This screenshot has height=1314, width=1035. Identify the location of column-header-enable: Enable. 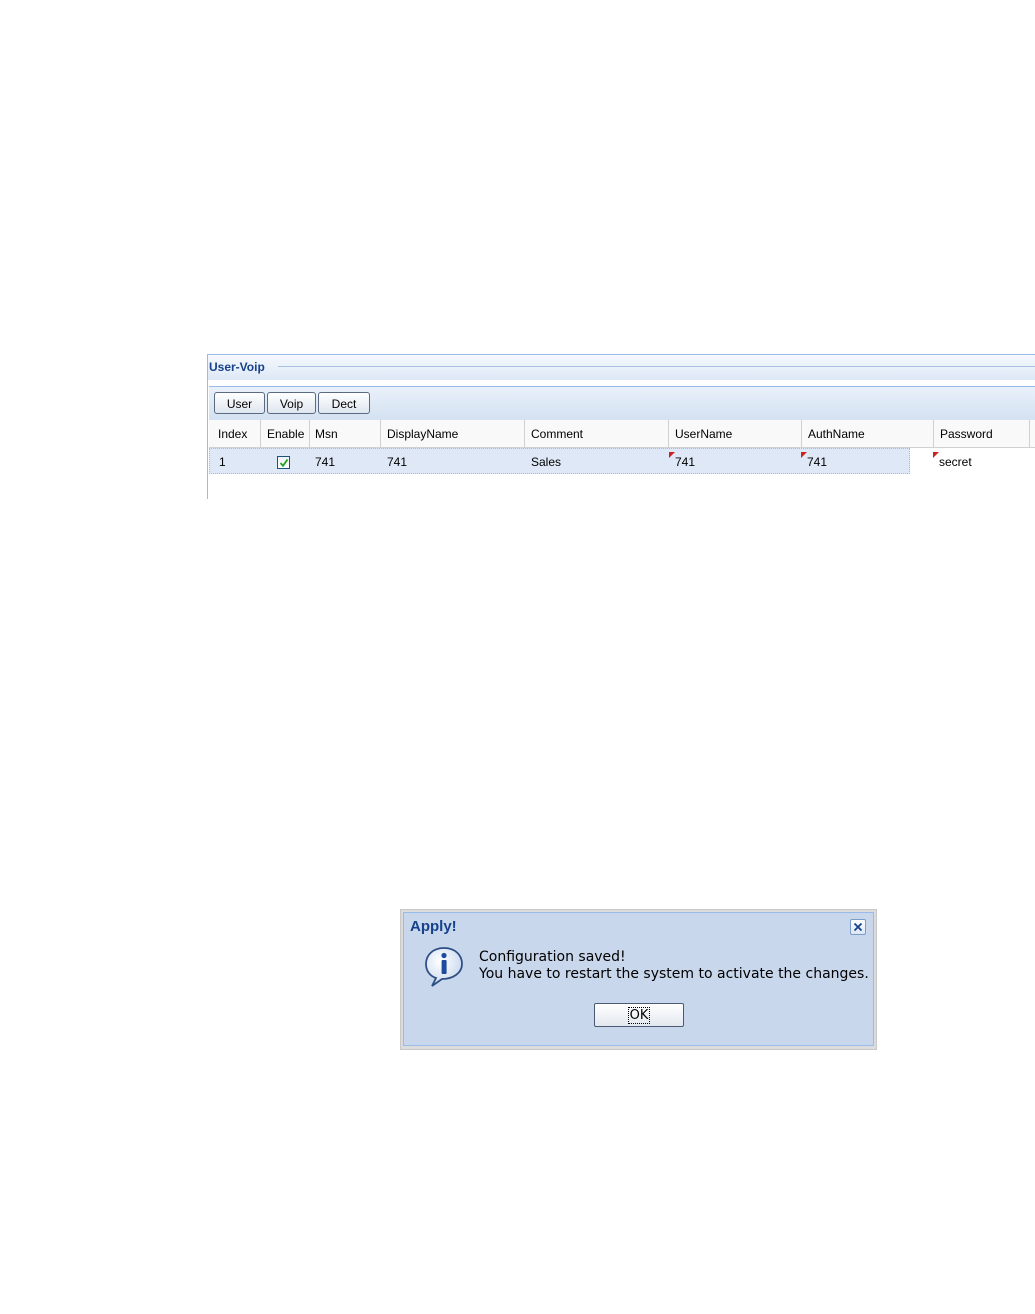
(285, 433).